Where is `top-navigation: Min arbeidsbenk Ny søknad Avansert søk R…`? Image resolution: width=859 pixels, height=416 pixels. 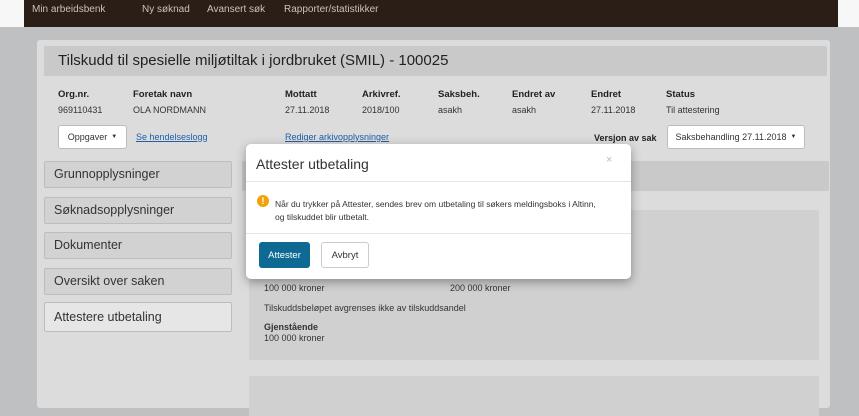
top-navigation: Min arbeidsbenk Ny søknad Avansert søk R… is located at coordinates (429, 13).